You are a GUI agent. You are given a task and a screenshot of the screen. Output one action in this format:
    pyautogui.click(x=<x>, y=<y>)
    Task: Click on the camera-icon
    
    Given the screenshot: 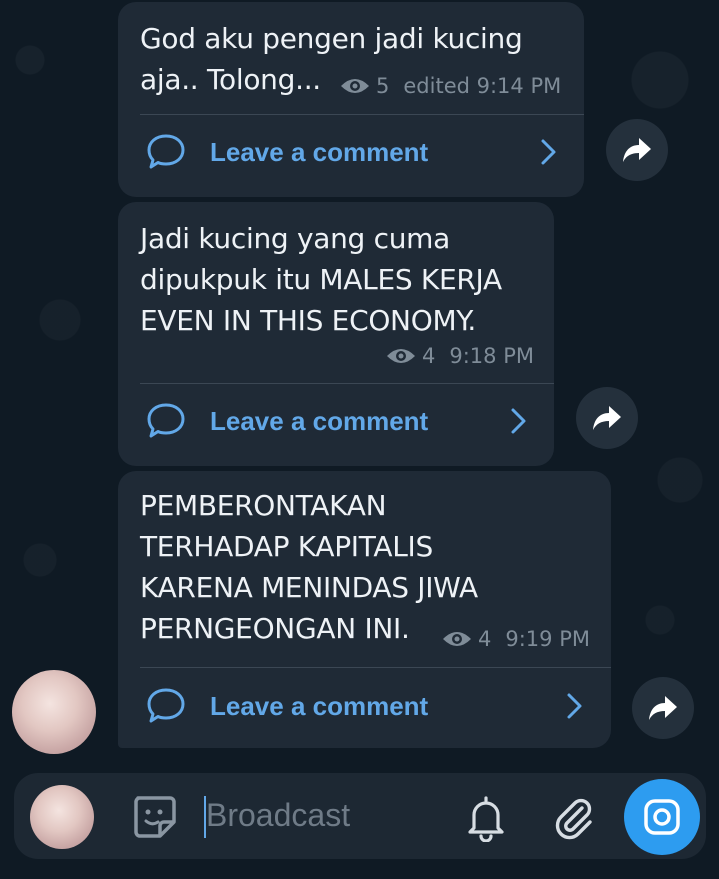 What is the action you would take?
    pyautogui.click(x=662, y=817)
    